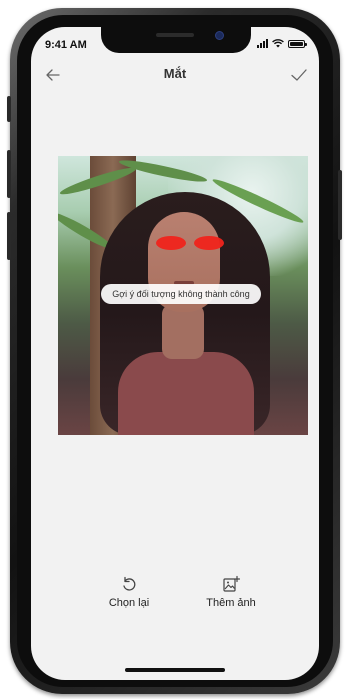  What do you see at coordinates (175, 595) in the screenshot?
I see `bottom-actions: Chọn lại Thêm ảnh` at bounding box center [175, 595].